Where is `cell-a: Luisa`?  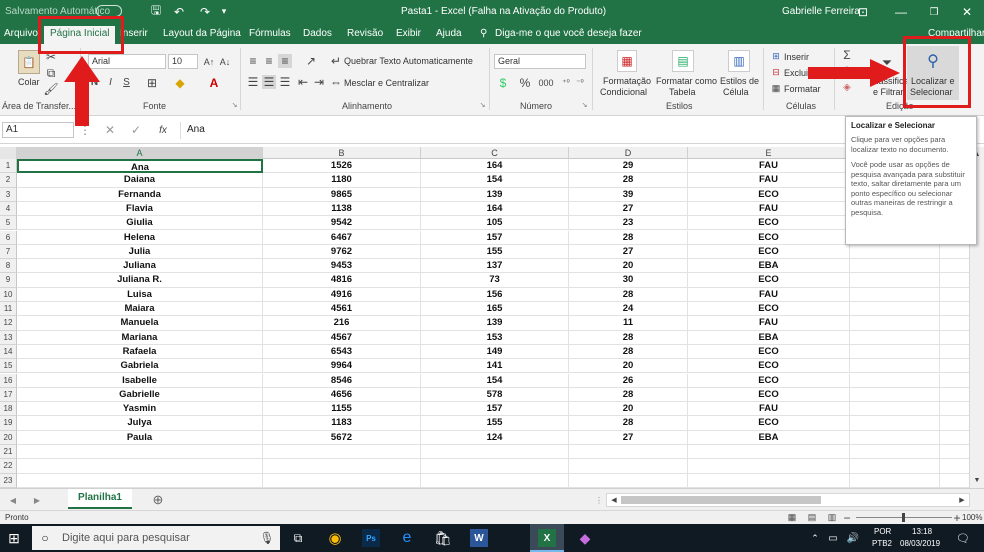
cell-a: Luisa is located at coordinates (140, 294).